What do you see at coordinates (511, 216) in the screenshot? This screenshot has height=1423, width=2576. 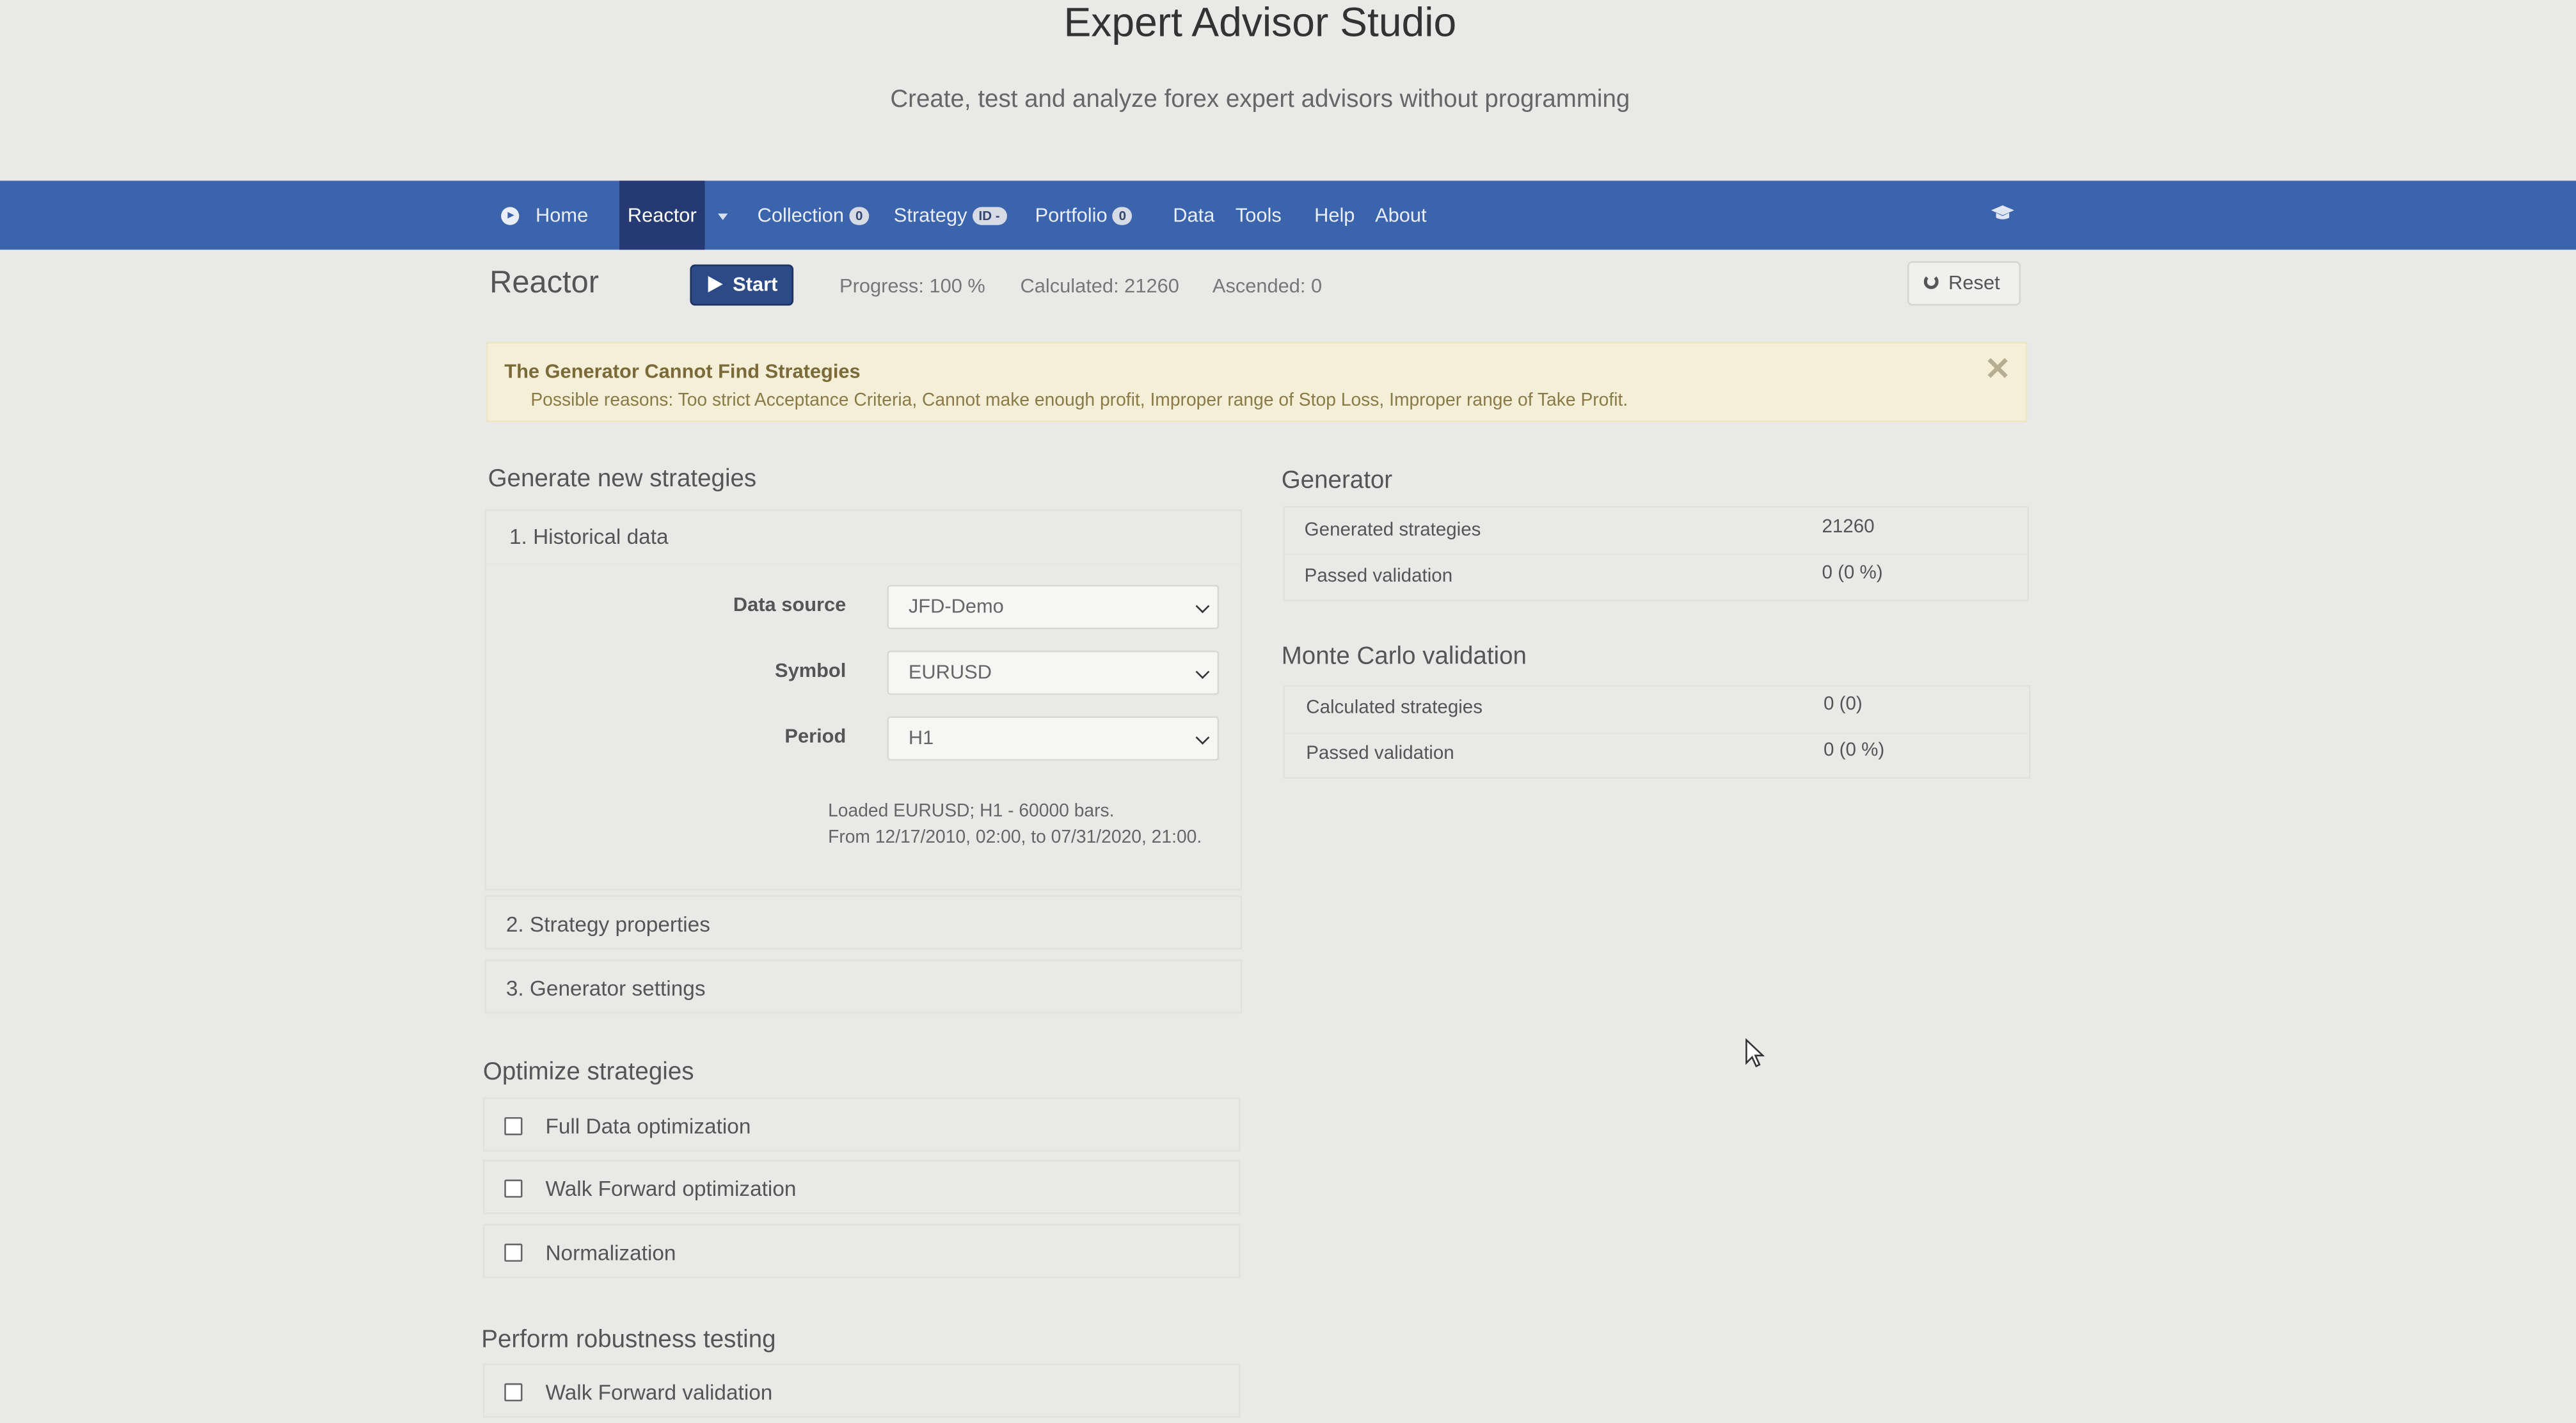 I see `home-icon` at bounding box center [511, 216].